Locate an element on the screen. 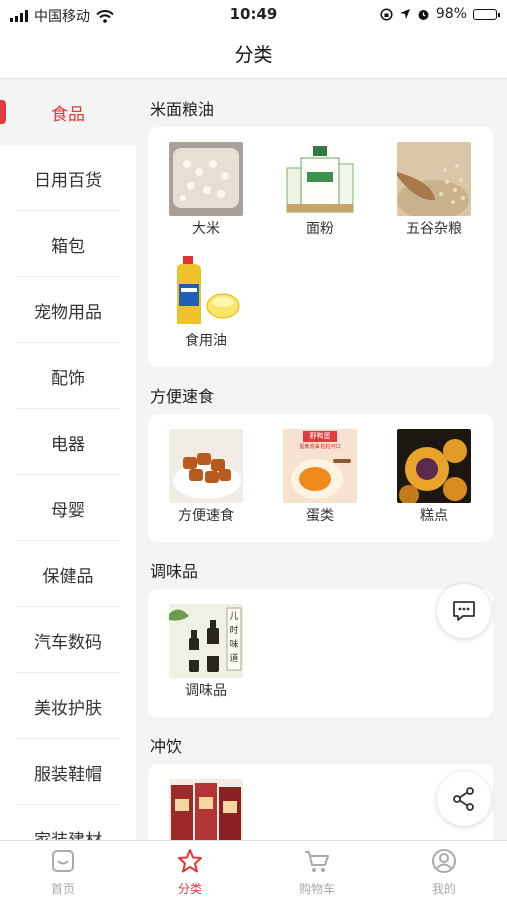 Image resolution: width=507 pixels, height=901 pixels. sidebar-item-bags: 箱包 is located at coordinates (68, 244).